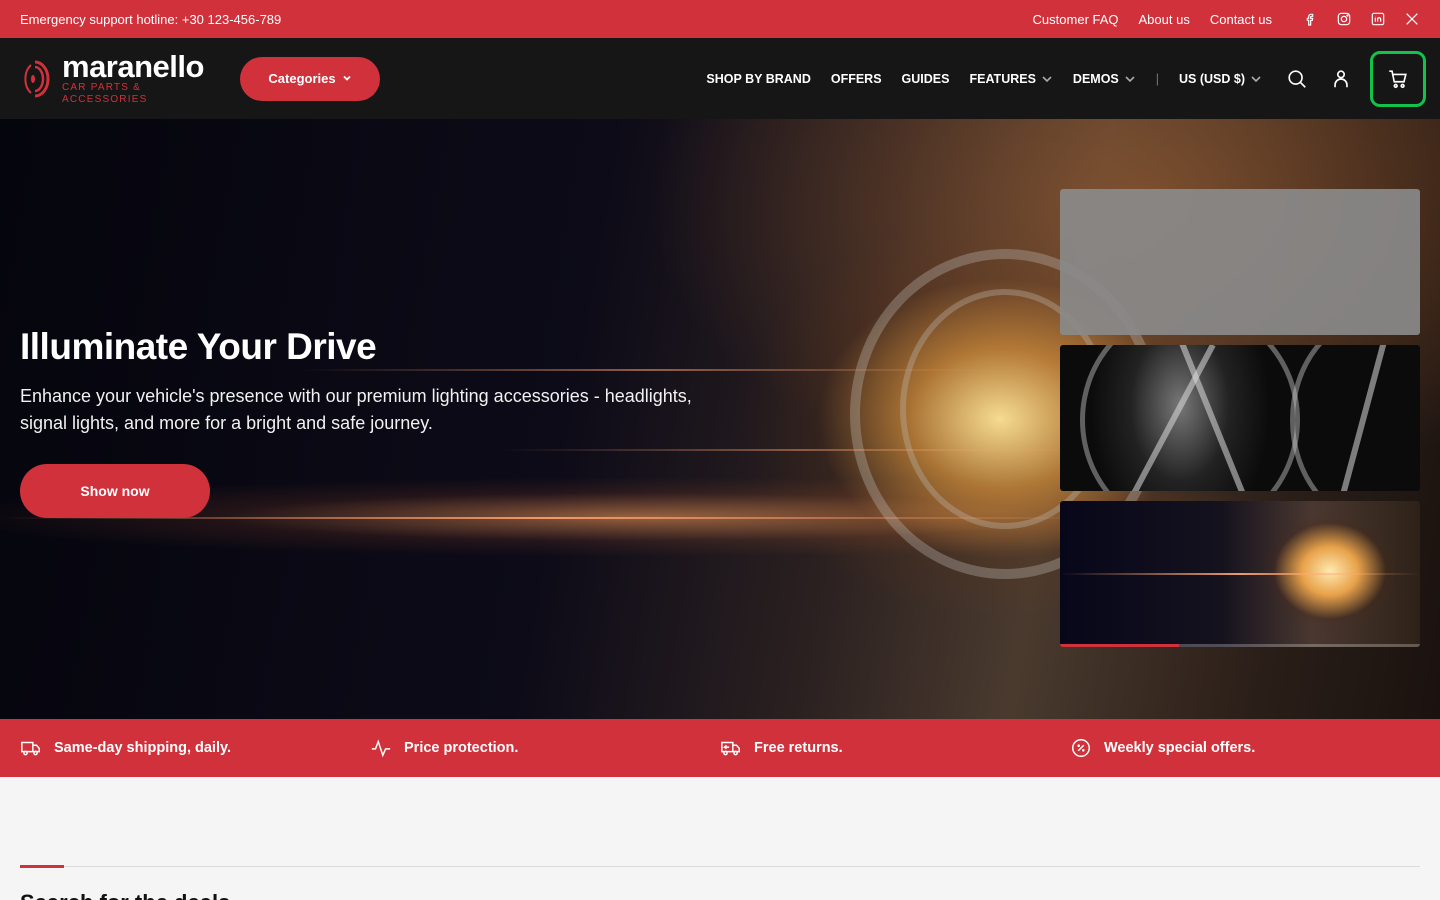 The height and width of the screenshot is (900, 1440). What do you see at coordinates (1241, 19) in the screenshot?
I see `contact-us-link: Contact us` at bounding box center [1241, 19].